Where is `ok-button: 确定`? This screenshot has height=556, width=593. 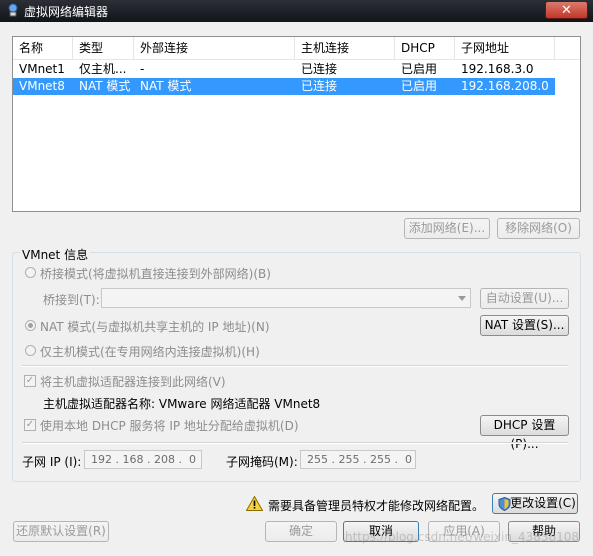 ok-button: 确定 is located at coordinates (301, 531).